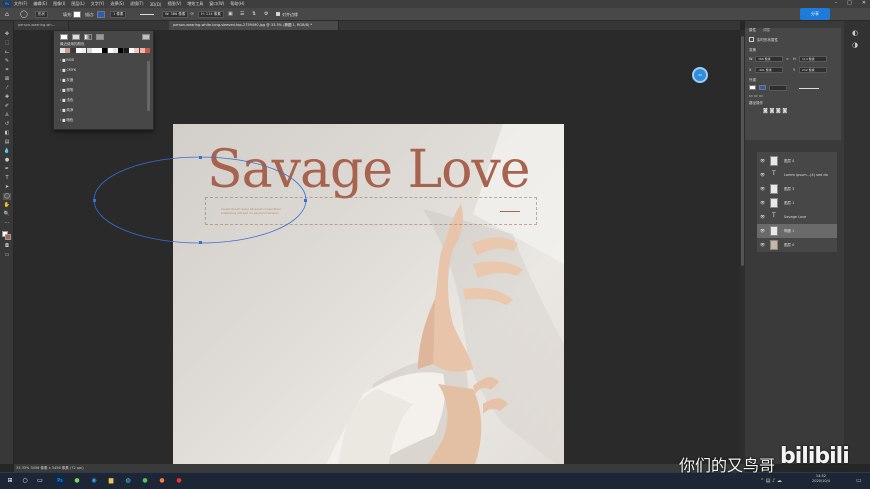 The image size is (870, 489). What do you see at coordinates (751, 39) in the screenshot?
I see `shape-icon` at bounding box center [751, 39].